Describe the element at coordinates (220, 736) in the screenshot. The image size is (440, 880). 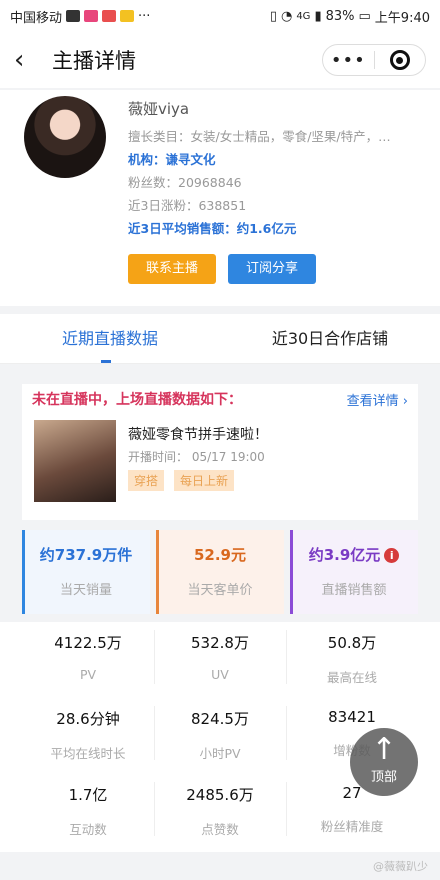
I see `stat-hourly-pv: 824.5万 小时PV` at that location.